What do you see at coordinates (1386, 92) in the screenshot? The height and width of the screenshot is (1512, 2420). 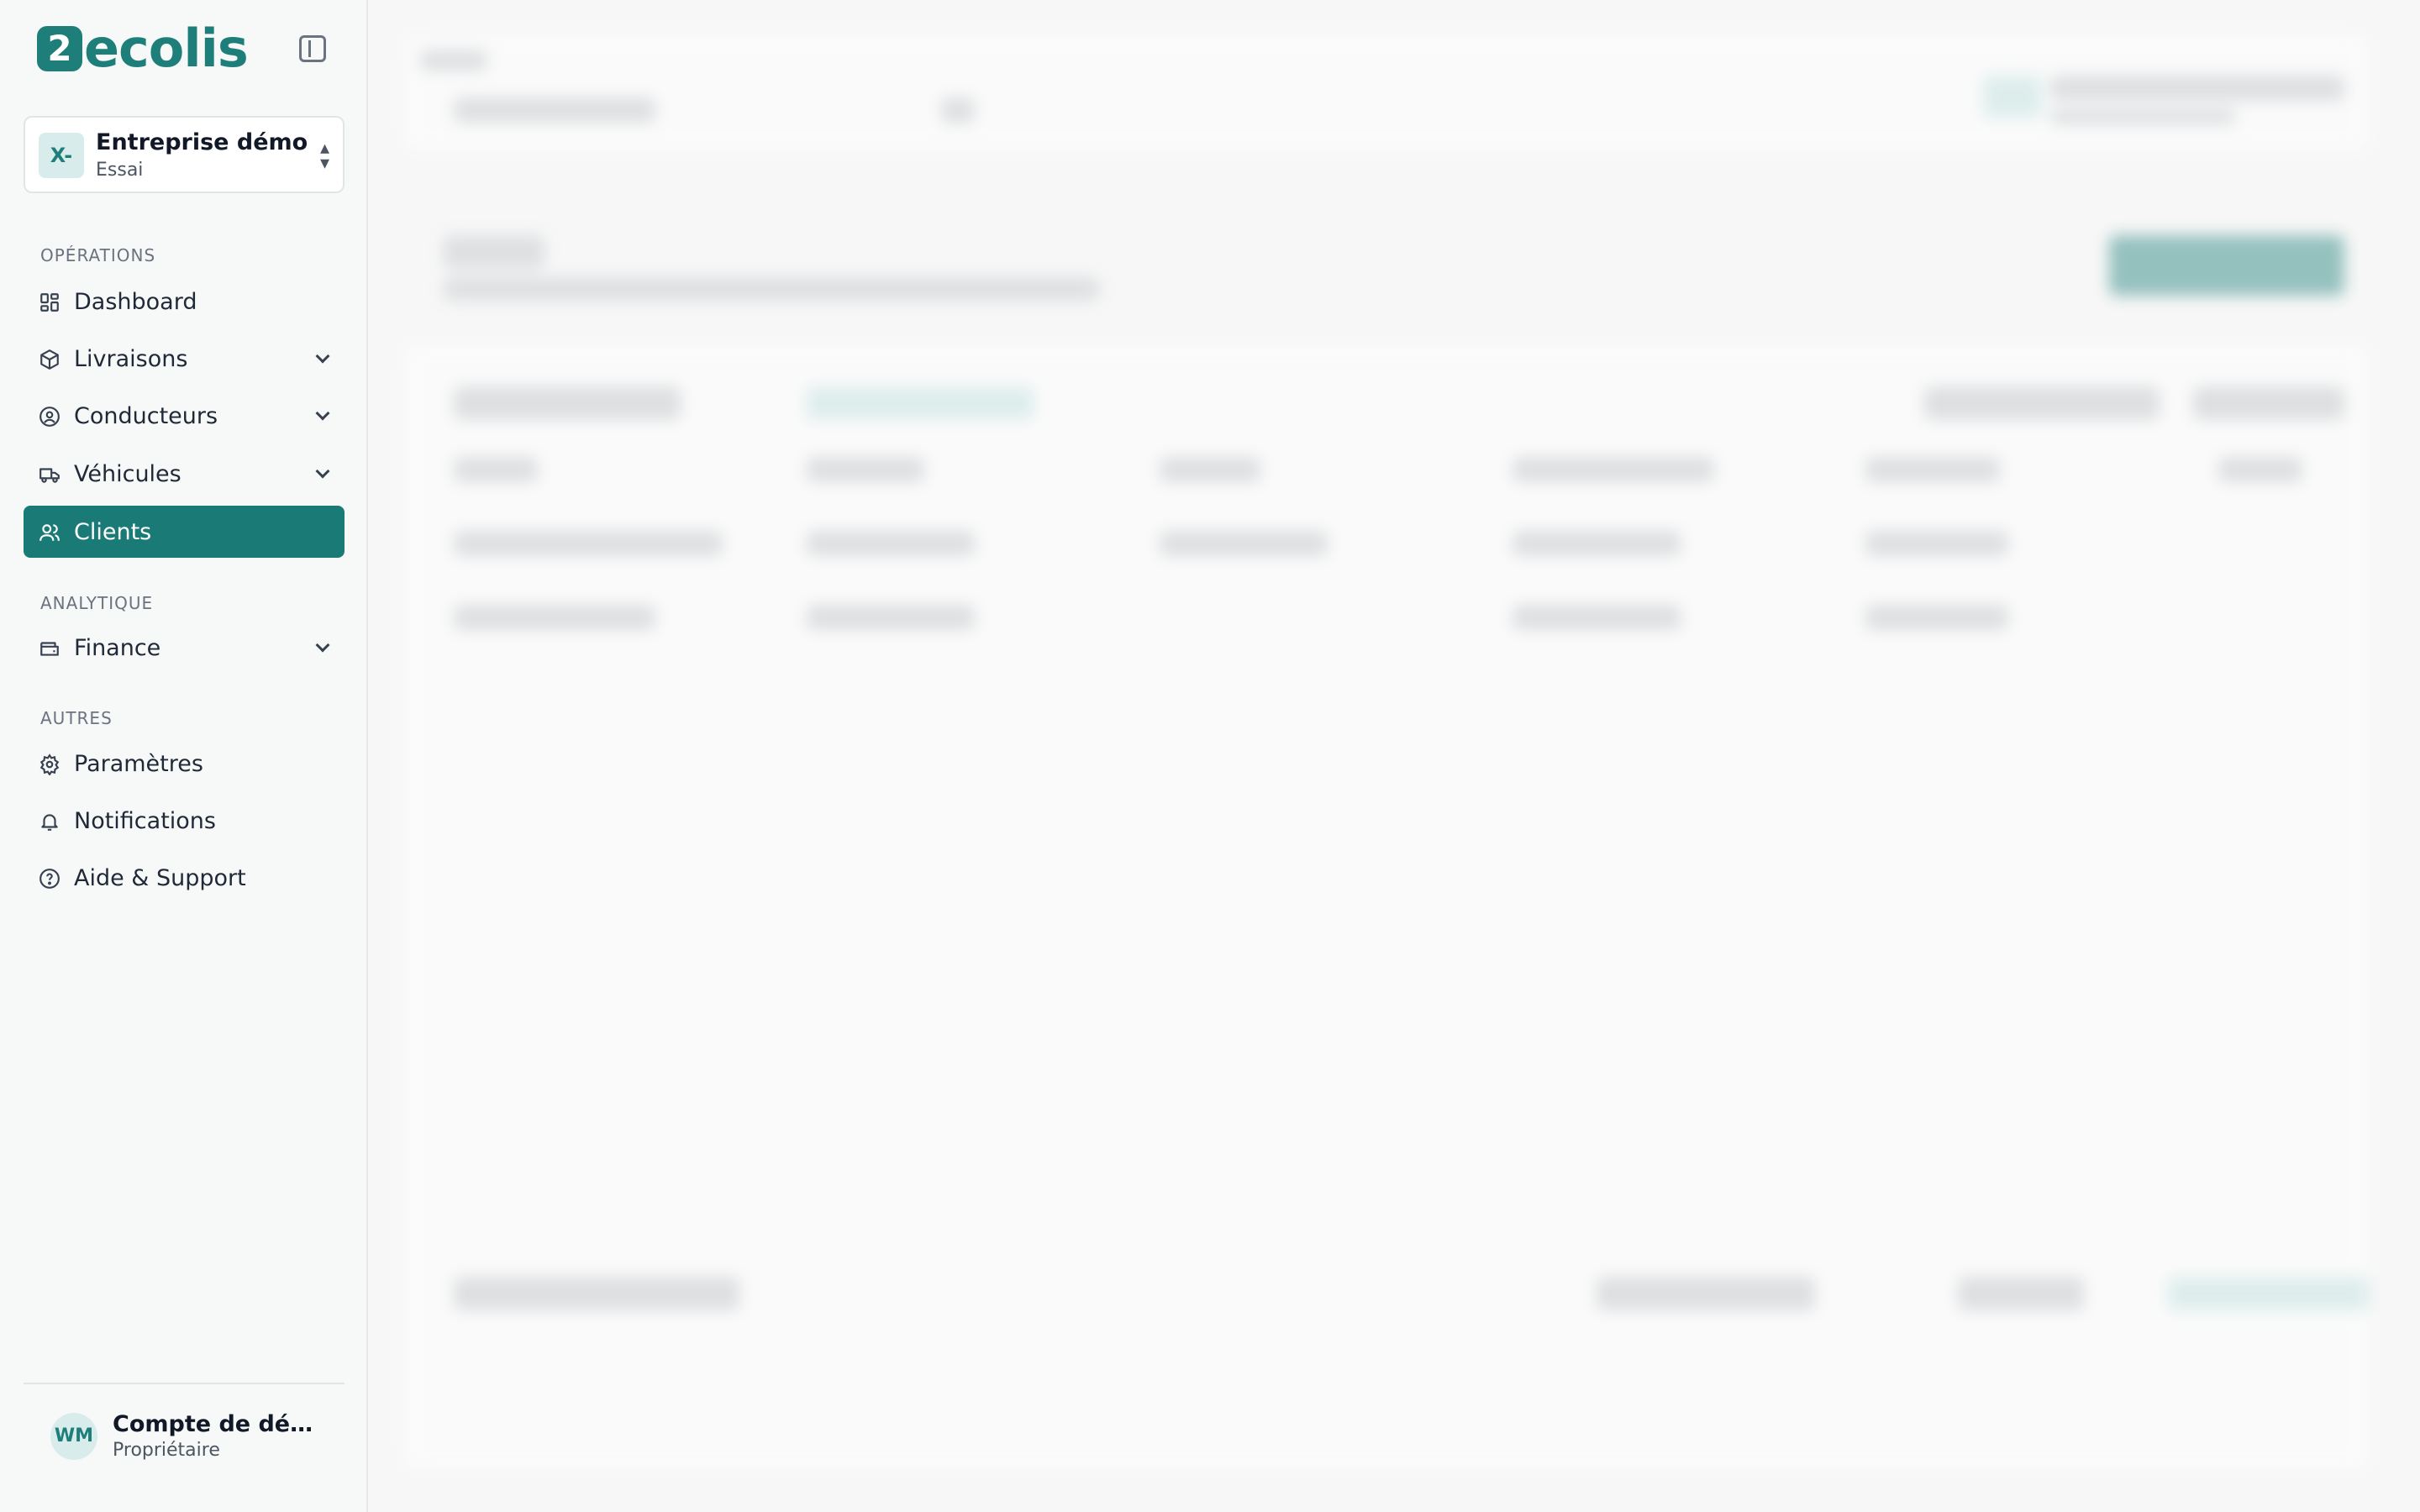 I see `topbar-placeholder` at bounding box center [1386, 92].